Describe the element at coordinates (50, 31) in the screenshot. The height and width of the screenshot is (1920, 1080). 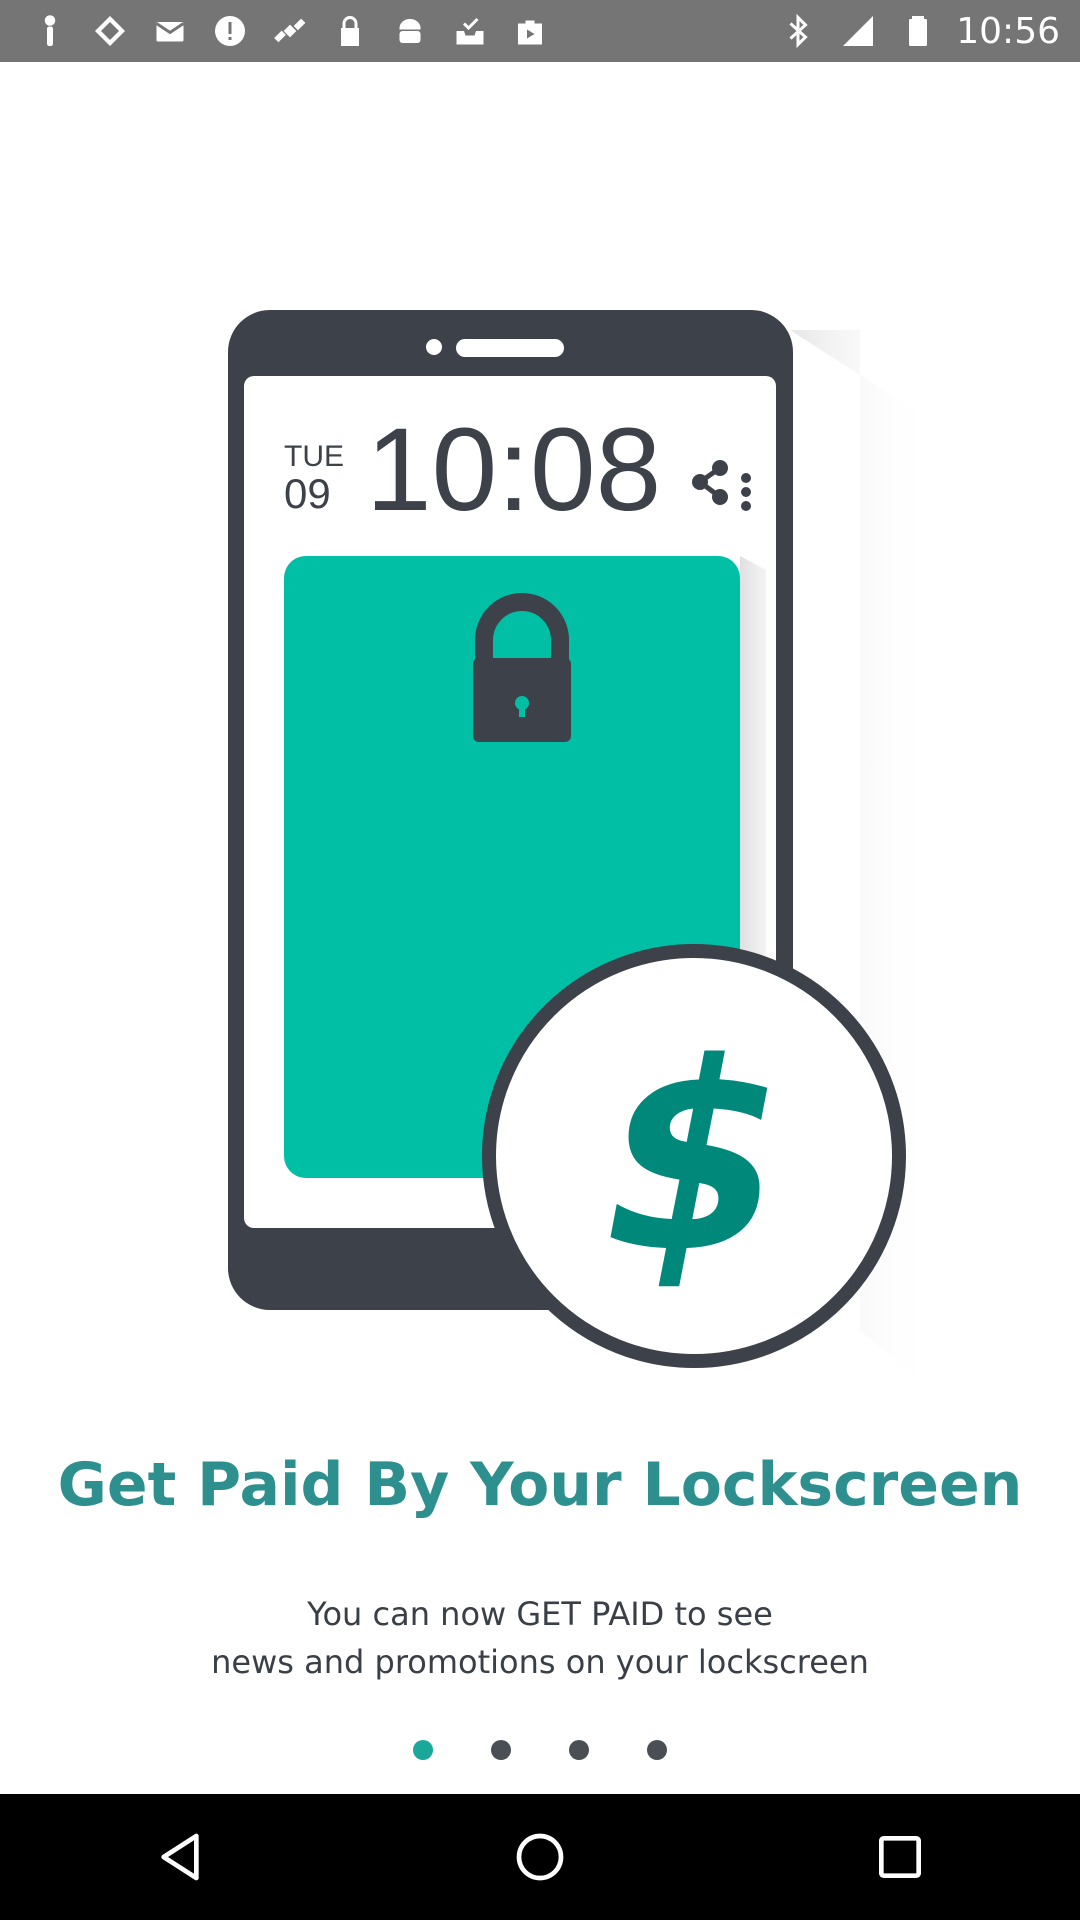
I see `person-pin-icon` at that location.